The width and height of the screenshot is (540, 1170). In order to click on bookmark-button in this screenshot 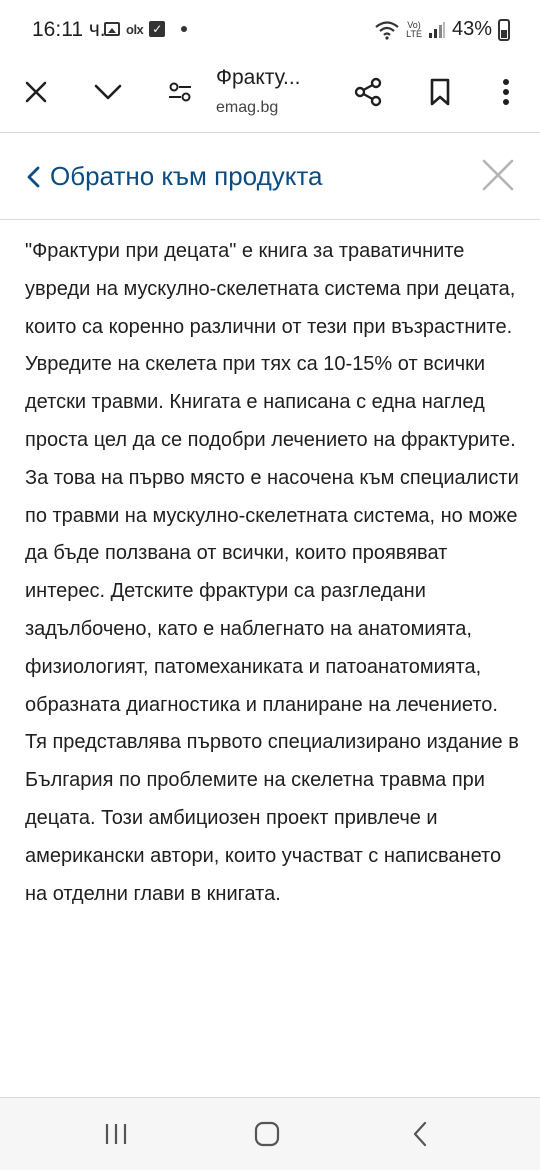, I will do `click(440, 92)`.